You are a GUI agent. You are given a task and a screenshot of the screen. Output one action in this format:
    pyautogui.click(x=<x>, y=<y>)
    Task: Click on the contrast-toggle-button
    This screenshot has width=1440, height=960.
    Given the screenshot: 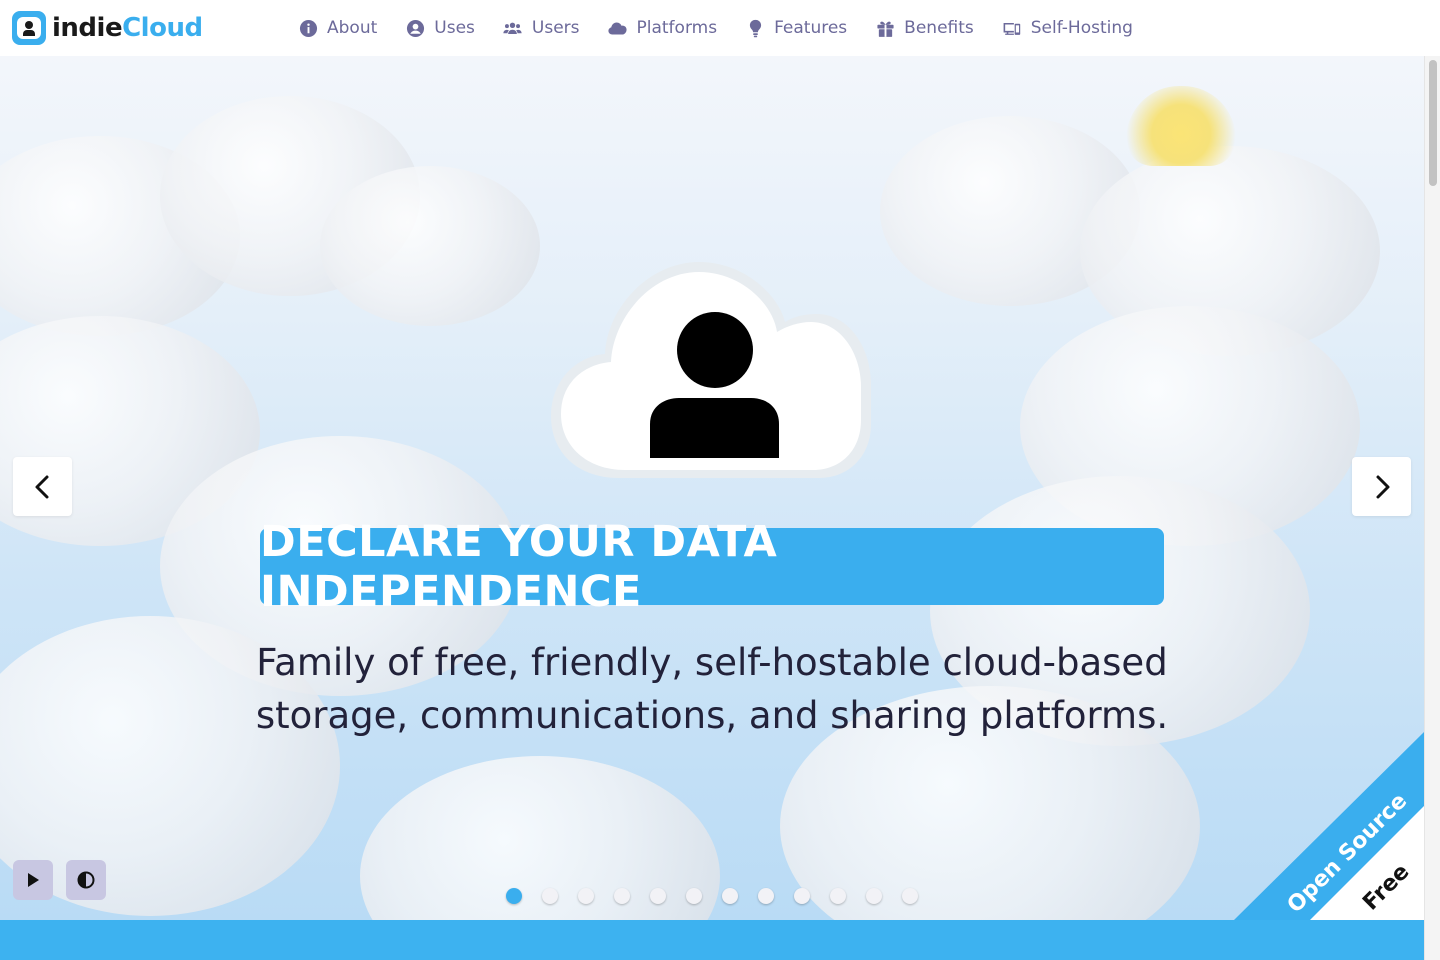 What is the action you would take?
    pyautogui.click(x=86, y=880)
    